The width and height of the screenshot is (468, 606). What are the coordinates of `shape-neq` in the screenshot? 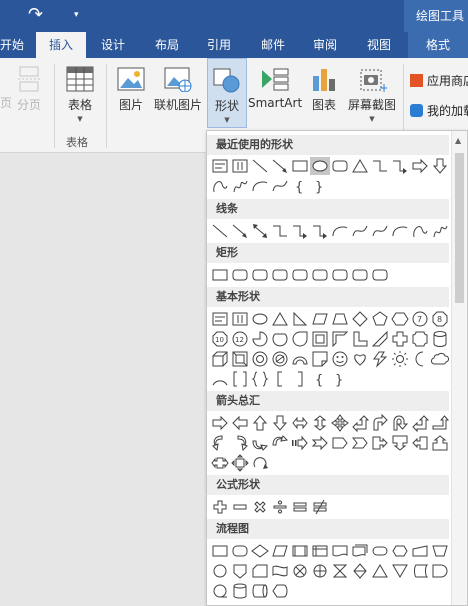 It's located at (320, 507).